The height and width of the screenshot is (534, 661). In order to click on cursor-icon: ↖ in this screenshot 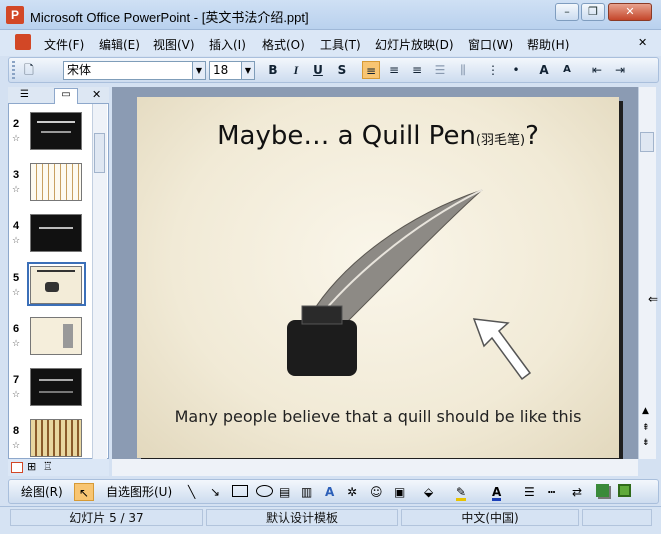, I will do `click(84, 492)`.